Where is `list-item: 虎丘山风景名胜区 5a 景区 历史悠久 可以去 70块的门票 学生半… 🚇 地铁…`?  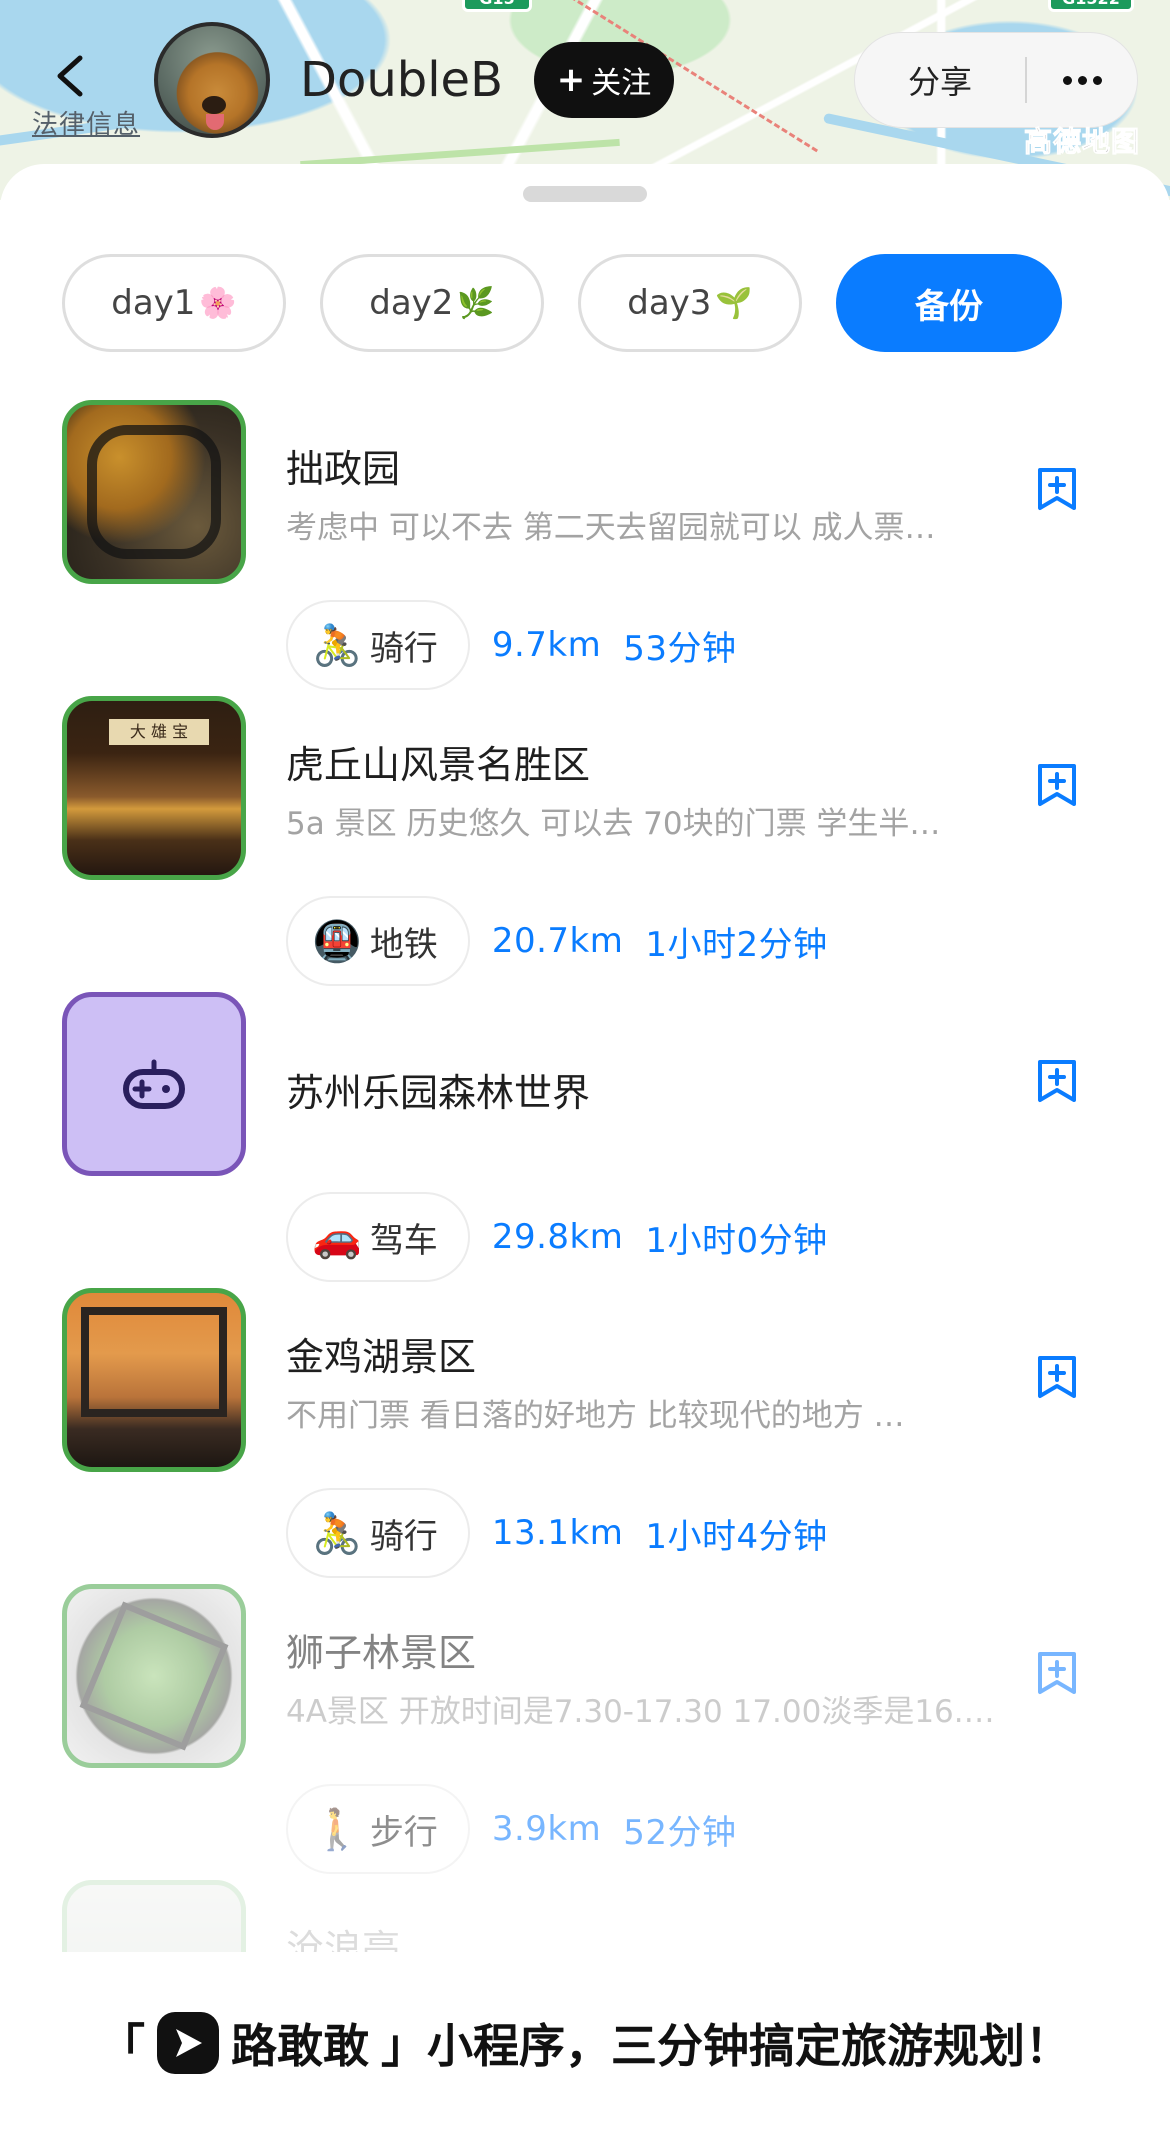 list-item: 虎丘山风景名胜区 5a 景区 历史悠久 可以去 70块的门票 学生半… 🚇 地铁… is located at coordinates (585, 844).